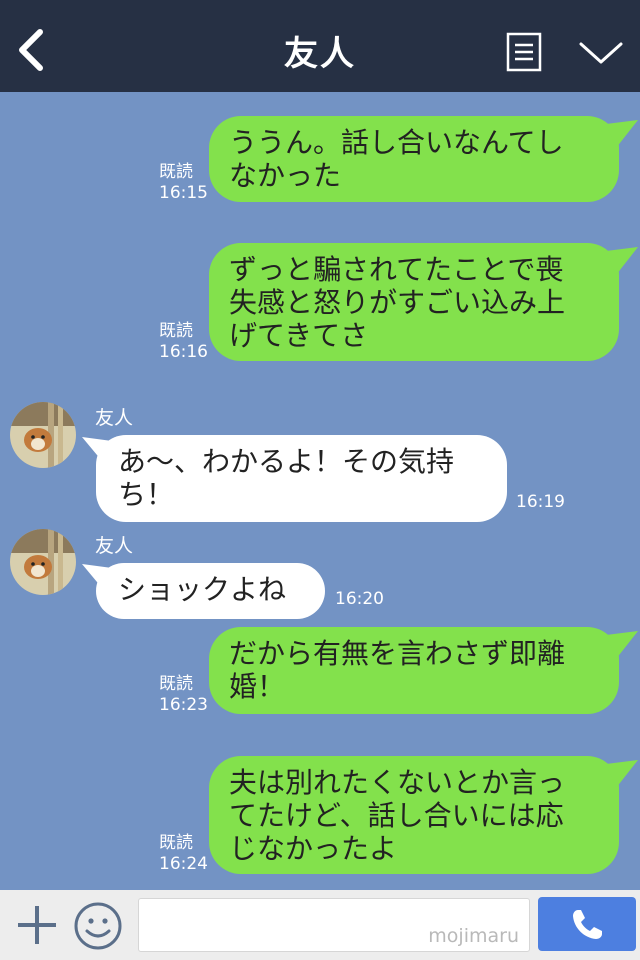  I want to click on message-line: 失感と怒りがすごい込み上, so click(397, 302).